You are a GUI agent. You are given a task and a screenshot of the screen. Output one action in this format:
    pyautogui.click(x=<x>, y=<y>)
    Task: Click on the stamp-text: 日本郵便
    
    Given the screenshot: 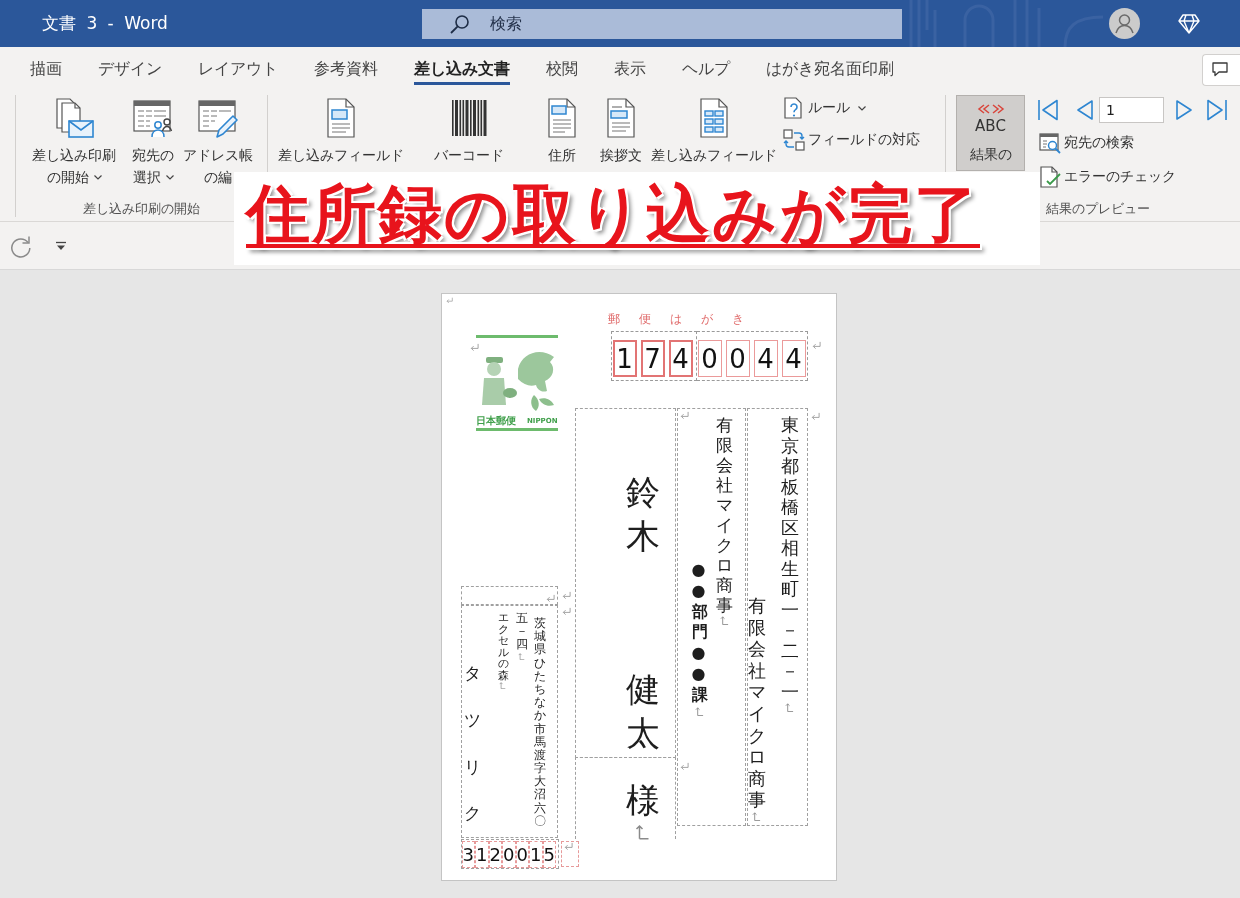 What is the action you would take?
    pyautogui.click(x=495, y=421)
    